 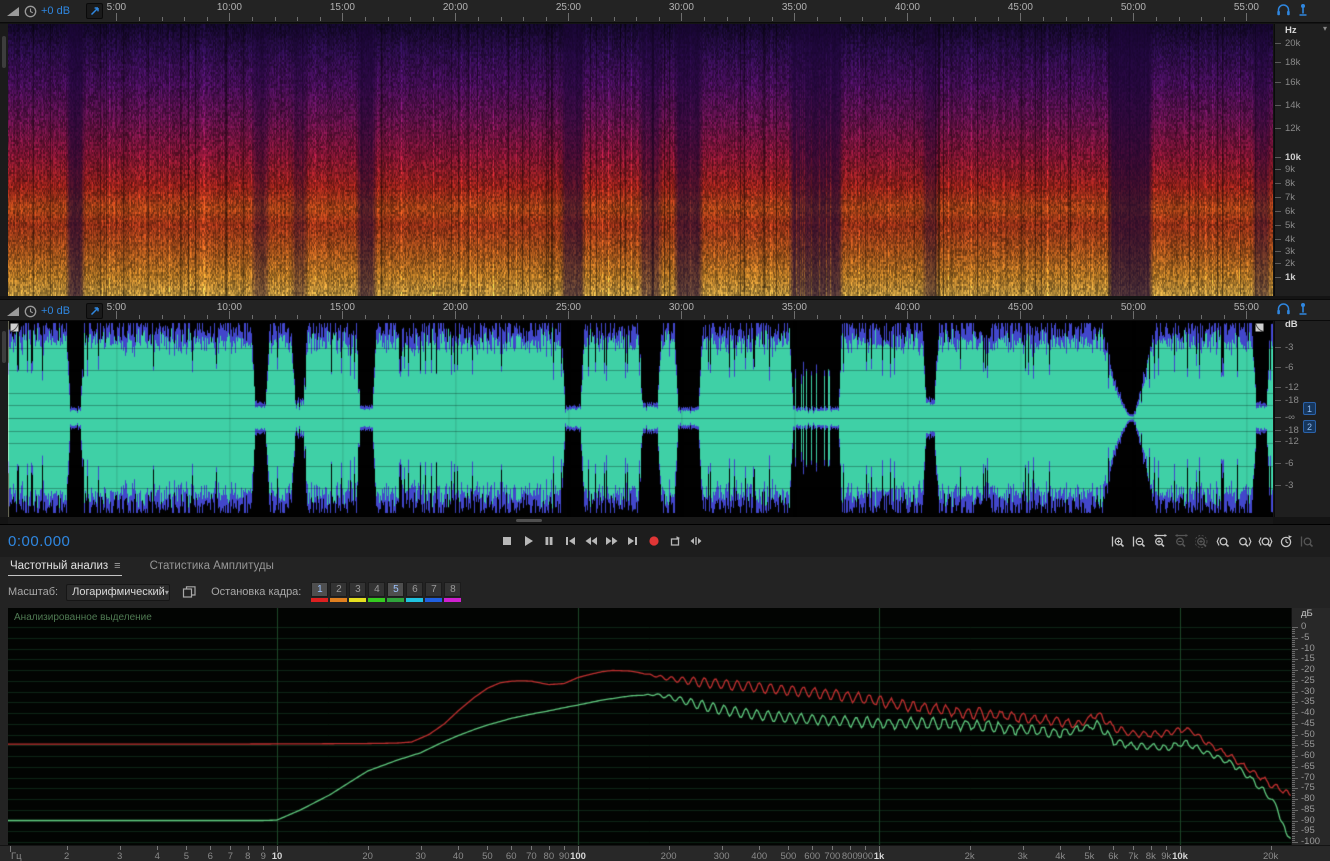 I want to click on loop-playback-button, so click(x=674, y=541).